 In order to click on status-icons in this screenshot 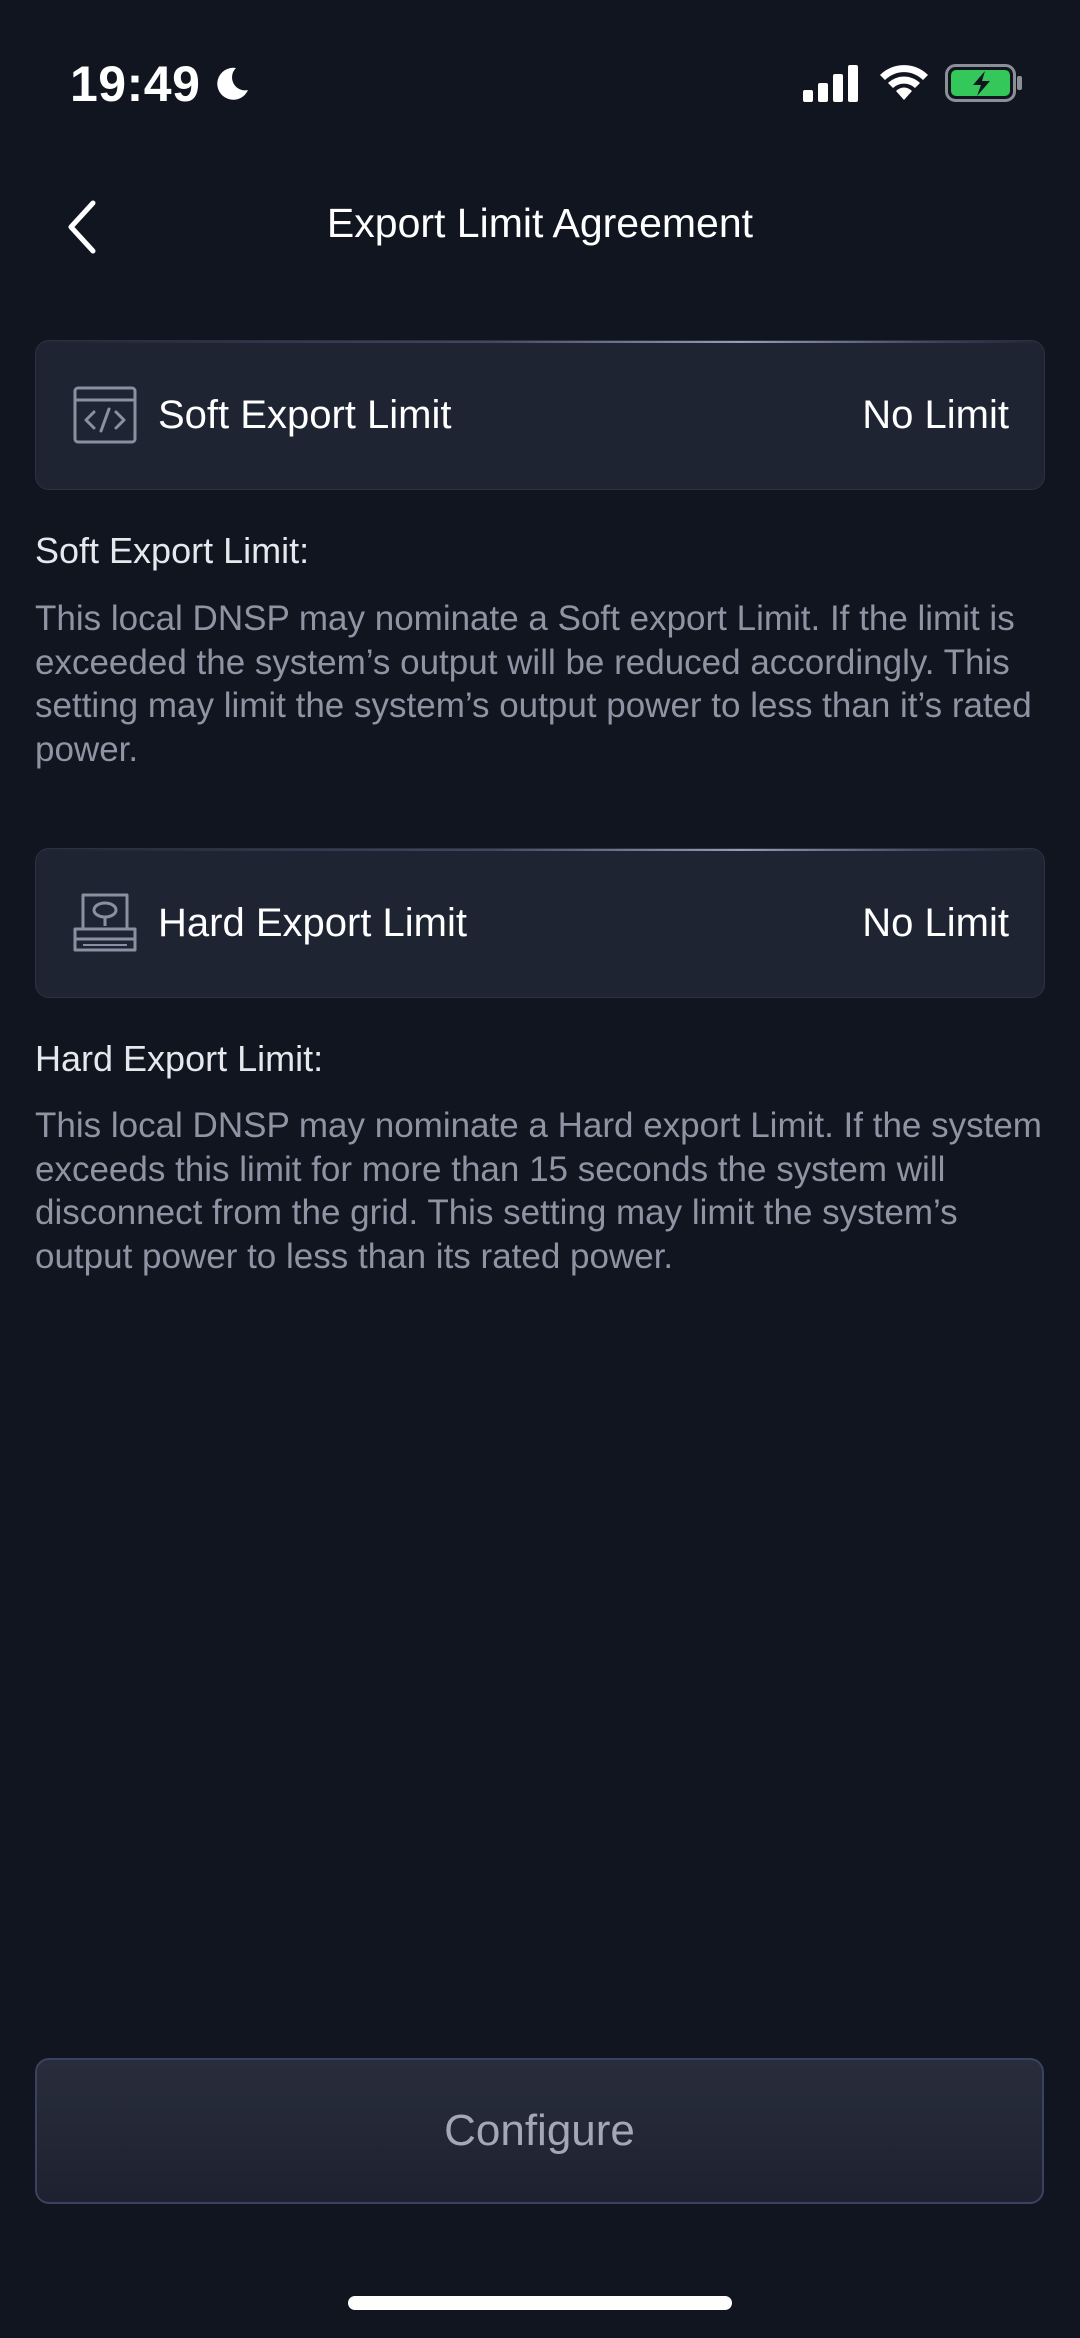, I will do `click(914, 83)`.